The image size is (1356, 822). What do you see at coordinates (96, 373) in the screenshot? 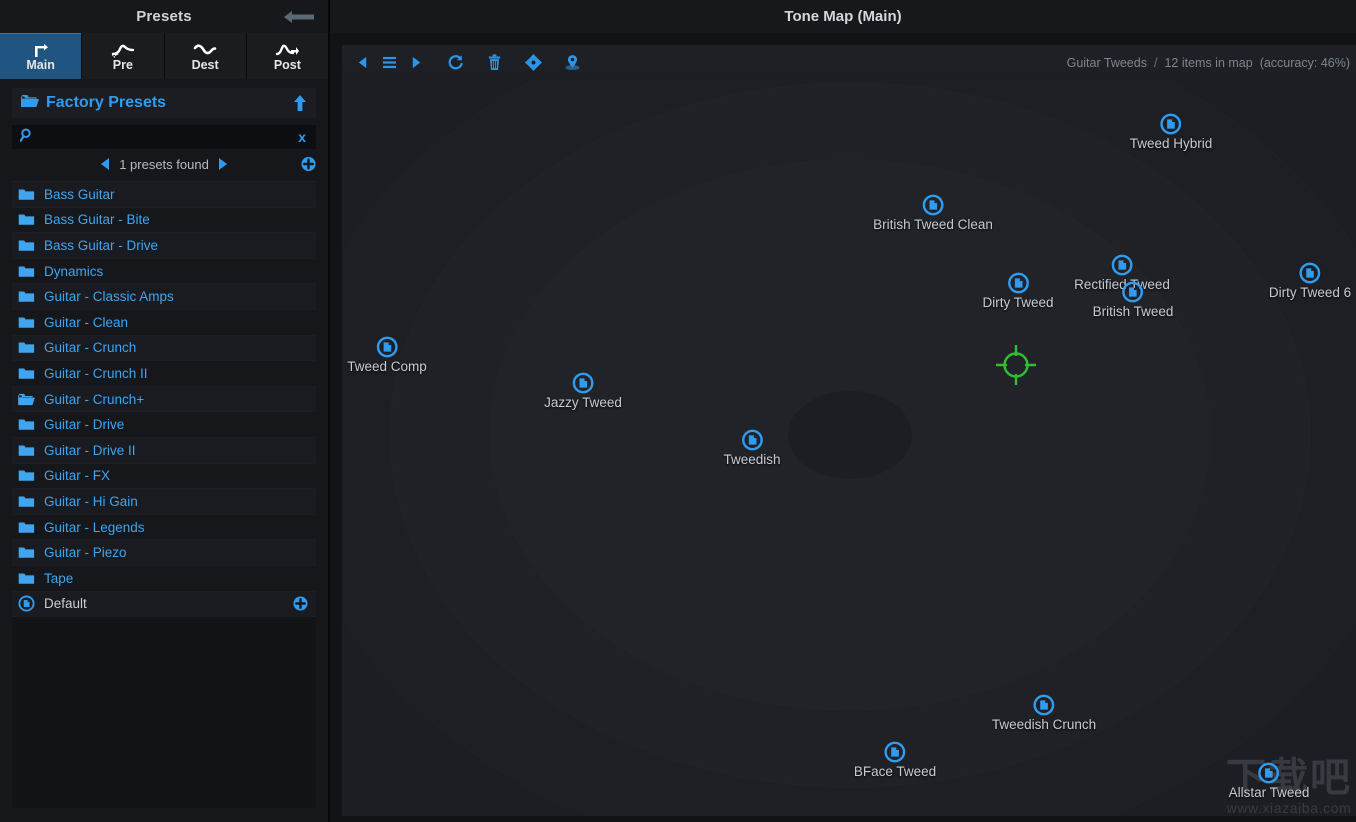
I see `preset-item-label: Guitar - Crunch II` at bounding box center [96, 373].